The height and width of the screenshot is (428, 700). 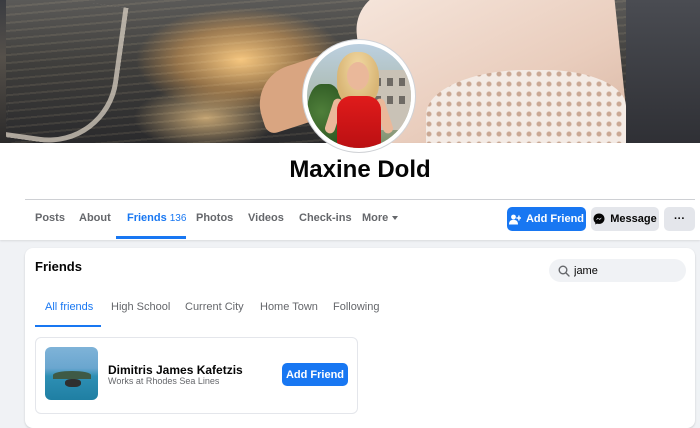 I want to click on profile-avatar, so click(x=359, y=96).